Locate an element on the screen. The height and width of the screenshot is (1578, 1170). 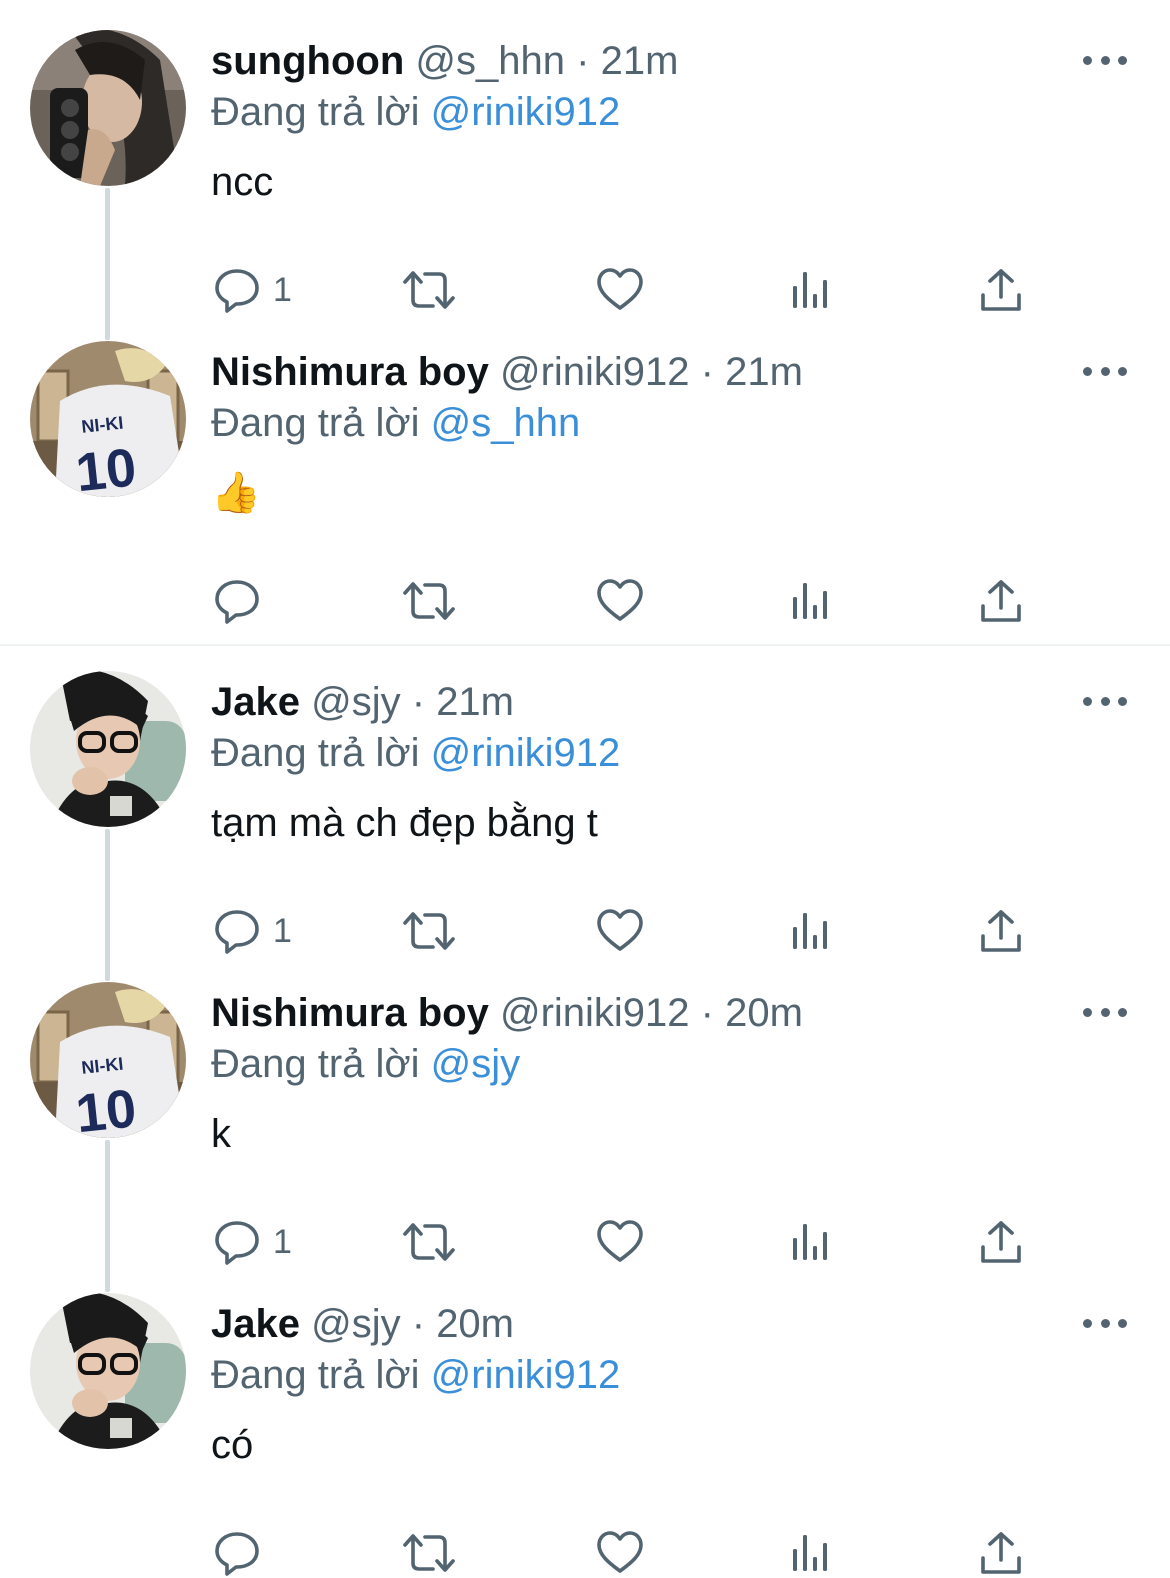
reply-button is located at coordinates (243, 601).